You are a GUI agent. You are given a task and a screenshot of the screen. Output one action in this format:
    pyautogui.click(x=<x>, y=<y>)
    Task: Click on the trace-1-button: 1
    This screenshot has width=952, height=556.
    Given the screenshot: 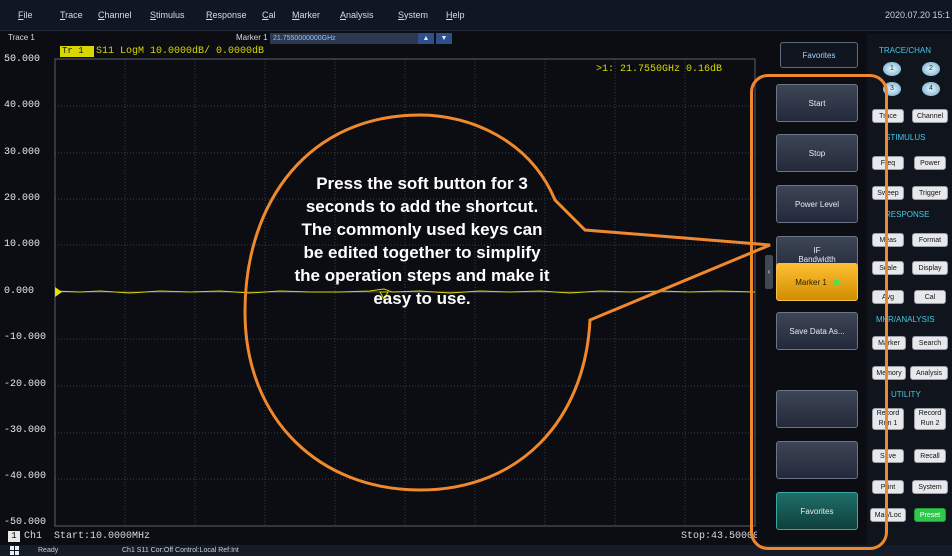 What is the action you would take?
    pyautogui.click(x=892, y=69)
    